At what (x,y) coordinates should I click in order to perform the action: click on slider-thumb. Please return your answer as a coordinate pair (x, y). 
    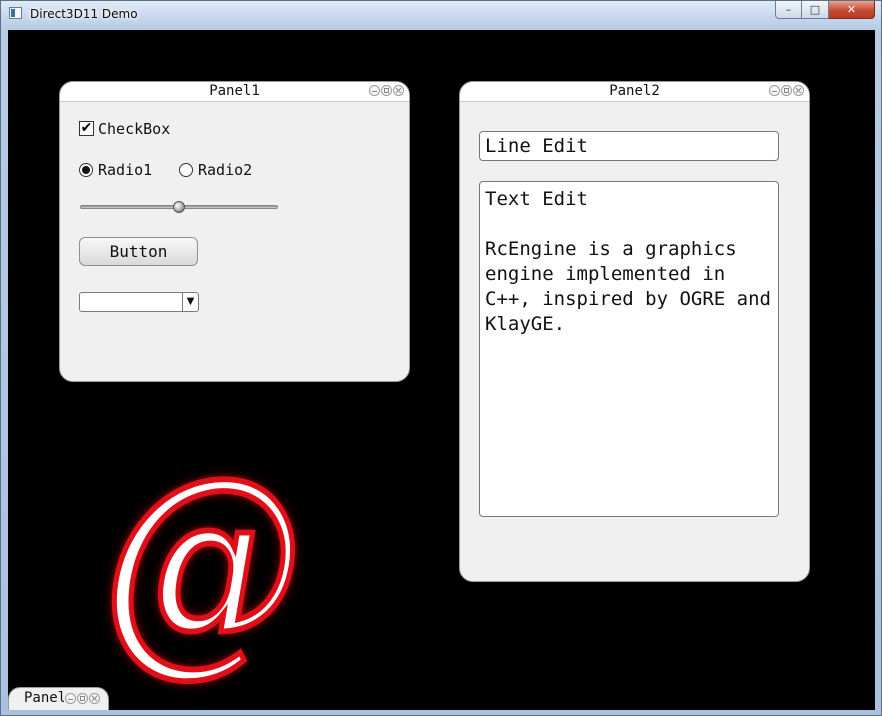
    Looking at the image, I should click on (179, 207).